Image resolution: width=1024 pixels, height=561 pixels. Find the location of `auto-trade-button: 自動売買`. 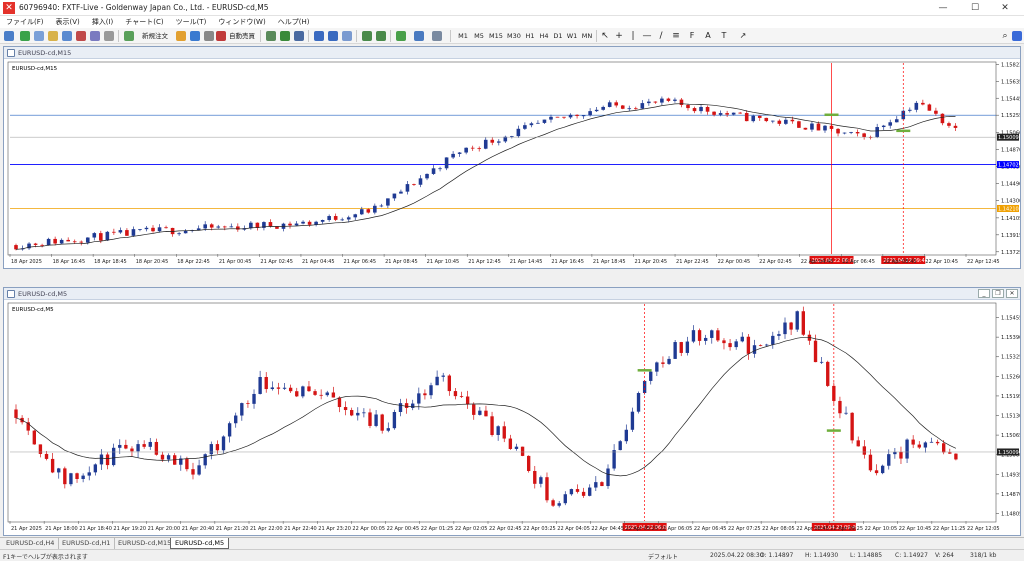

auto-trade-button: 自動売買 is located at coordinates (242, 36).